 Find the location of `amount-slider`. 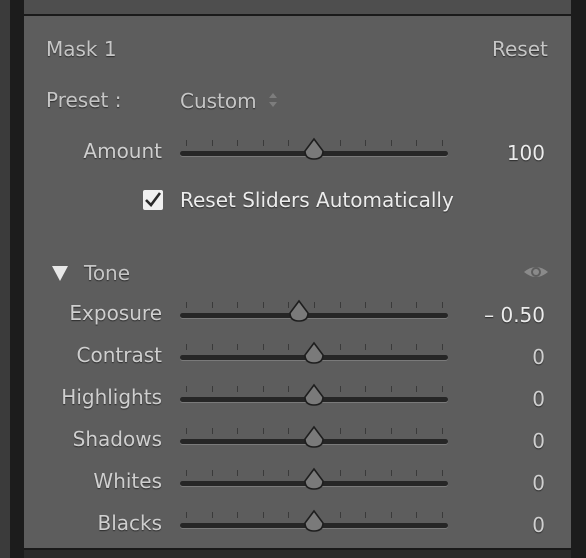

amount-slider is located at coordinates (314, 149).